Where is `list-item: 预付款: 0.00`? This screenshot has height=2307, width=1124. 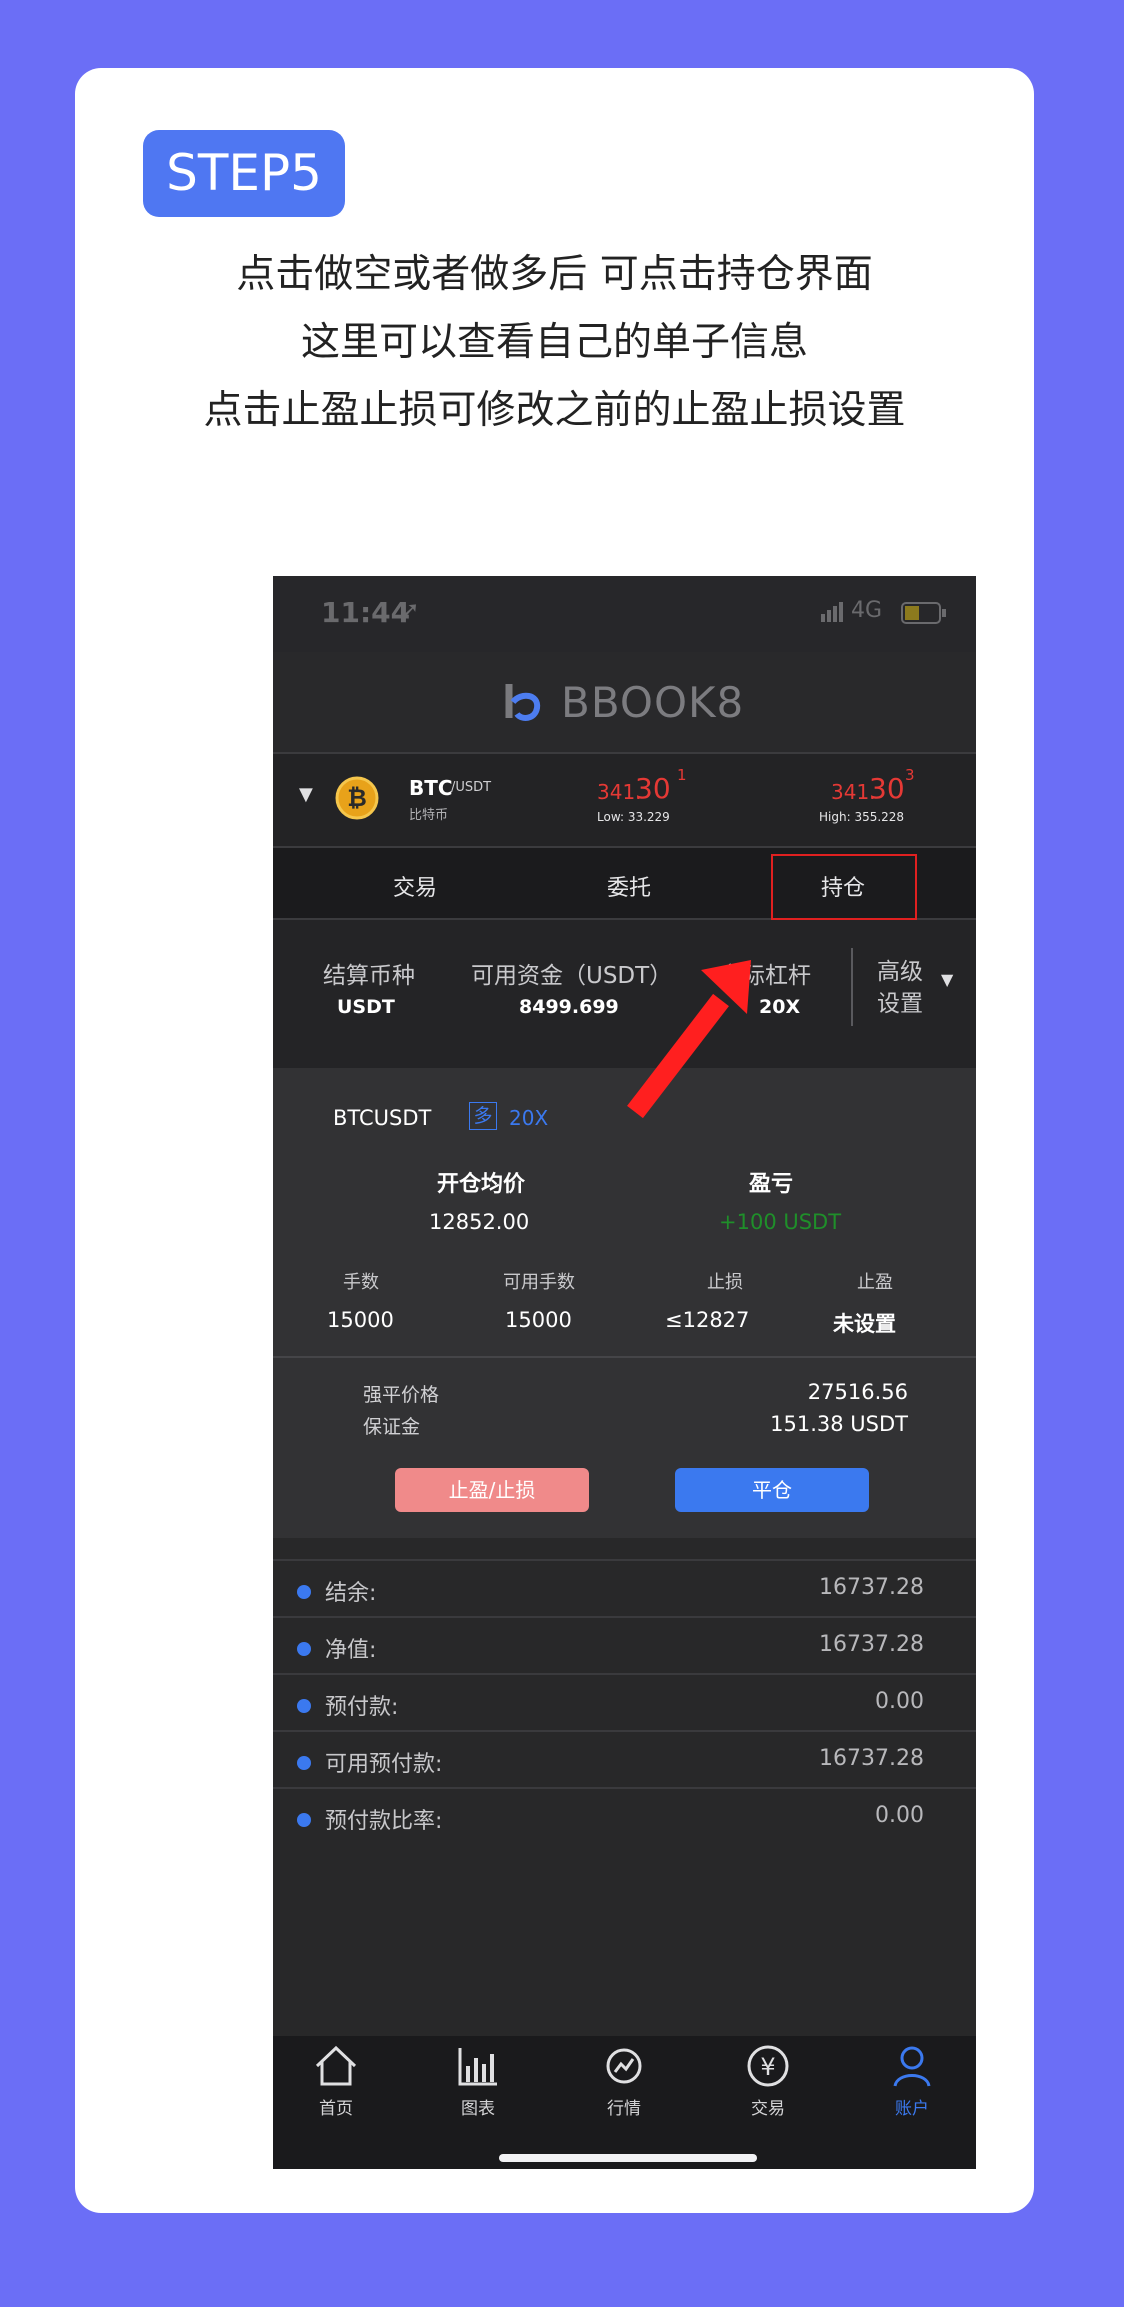 list-item: 预付款: 0.00 is located at coordinates (624, 1702).